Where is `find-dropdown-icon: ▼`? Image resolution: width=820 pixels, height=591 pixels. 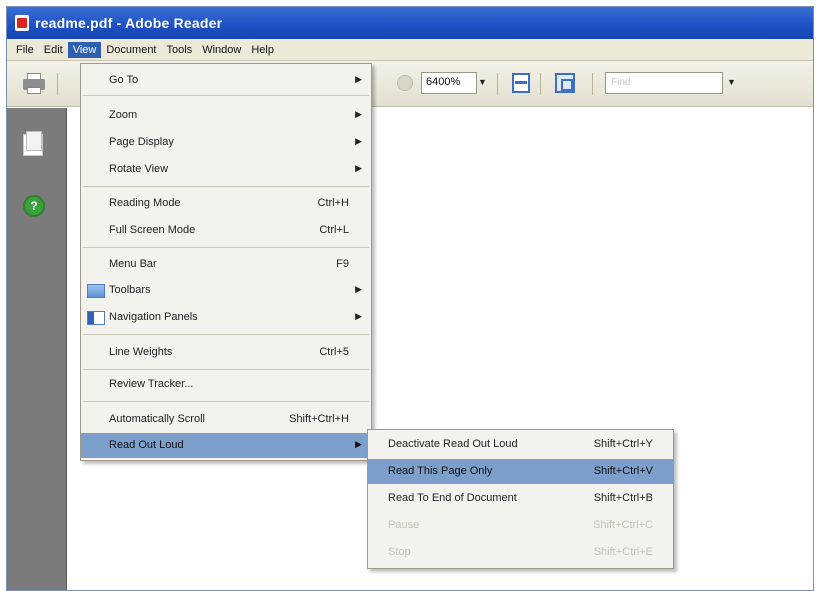 find-dropdown-icon: ▼ is located at coordinates (731, 82).